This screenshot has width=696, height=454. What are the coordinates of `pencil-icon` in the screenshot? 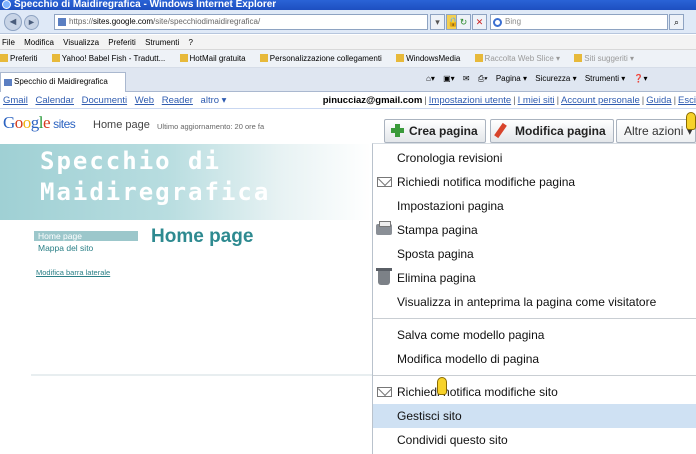 It's located at (500, 130).